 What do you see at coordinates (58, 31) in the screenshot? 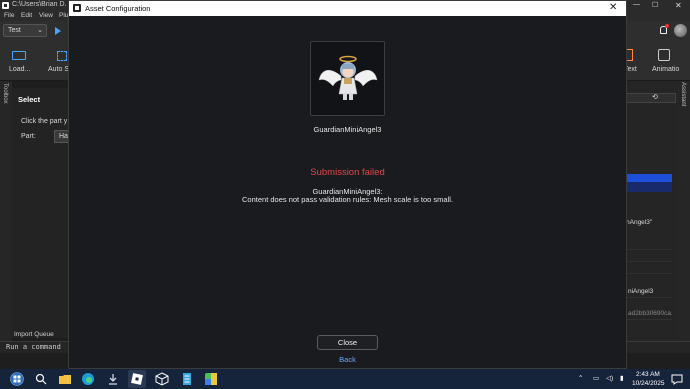
I see `play-icon` at bounding box center [58, 31].